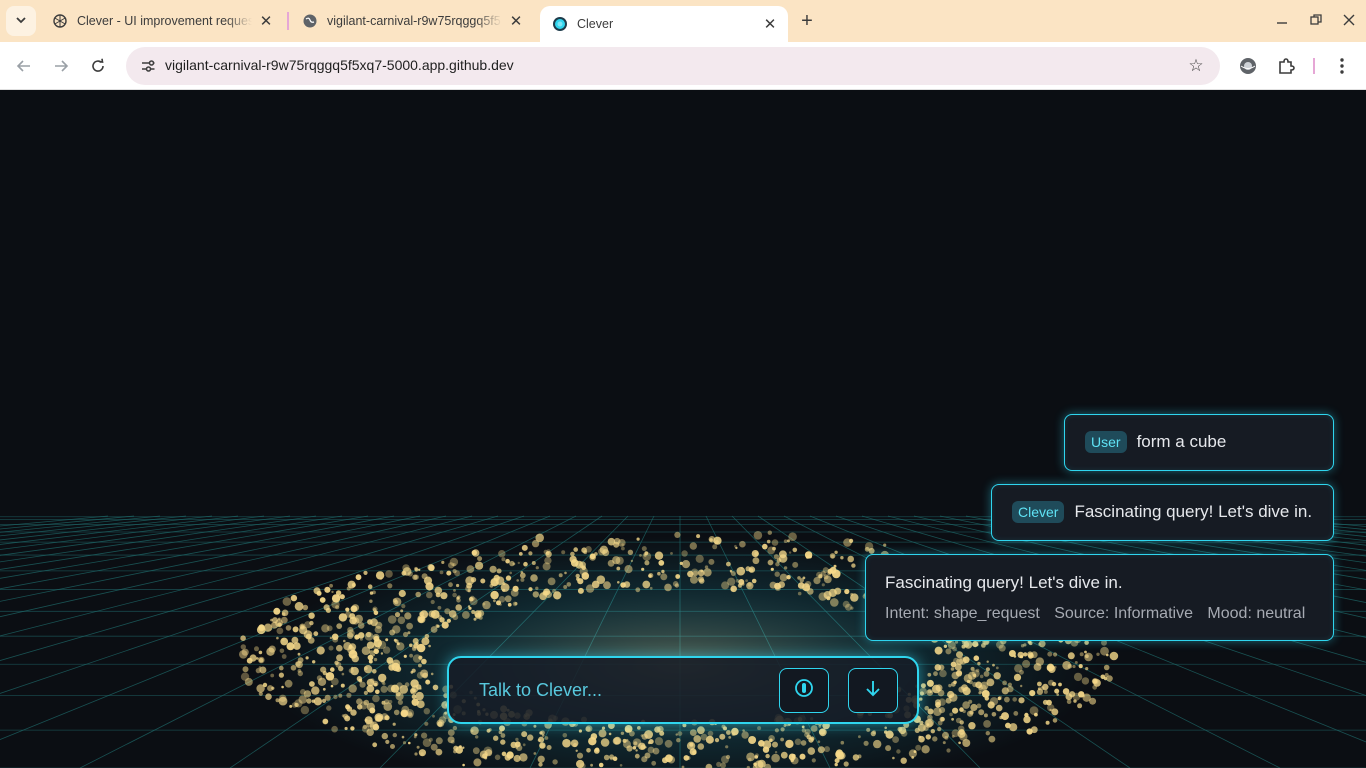 Image resolution: width=1366 pixels, height=768 pixels. I want to click on source-label: Source: Informative, so click(1123, 613).